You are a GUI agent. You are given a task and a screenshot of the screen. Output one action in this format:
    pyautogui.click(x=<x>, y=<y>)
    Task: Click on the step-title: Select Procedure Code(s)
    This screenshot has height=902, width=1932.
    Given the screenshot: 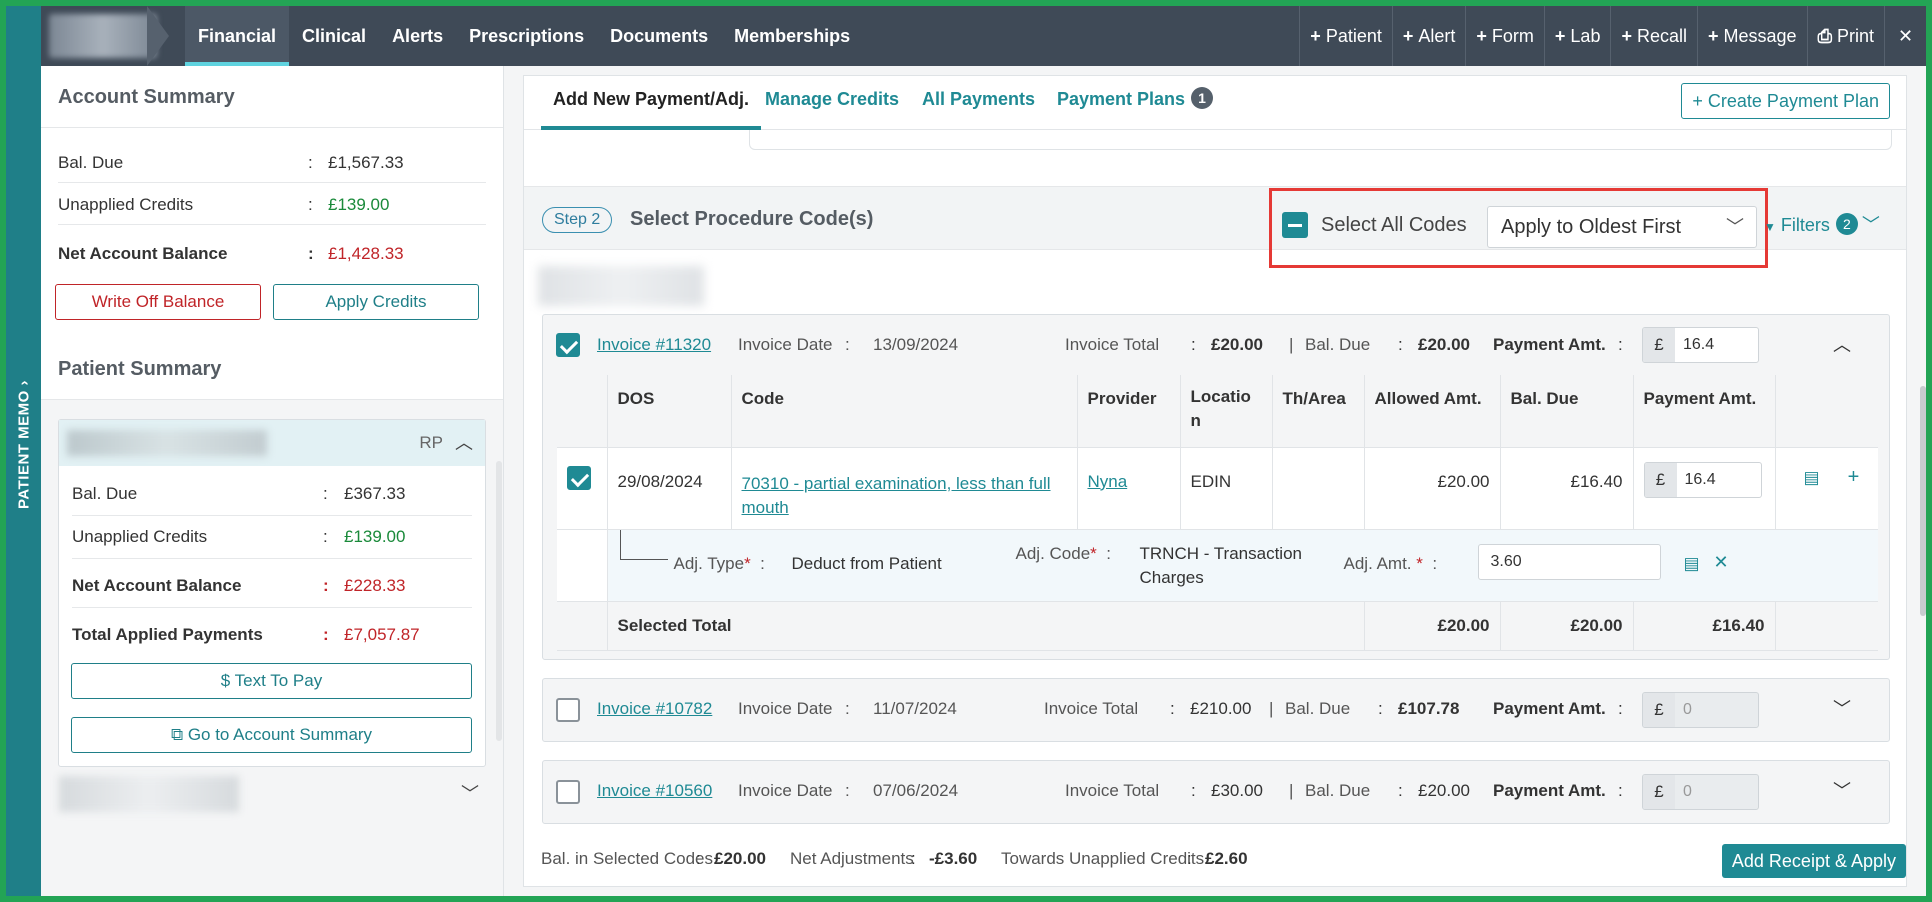 What is the action you would take?
    pyautogui.click(x=752, y=219)
    